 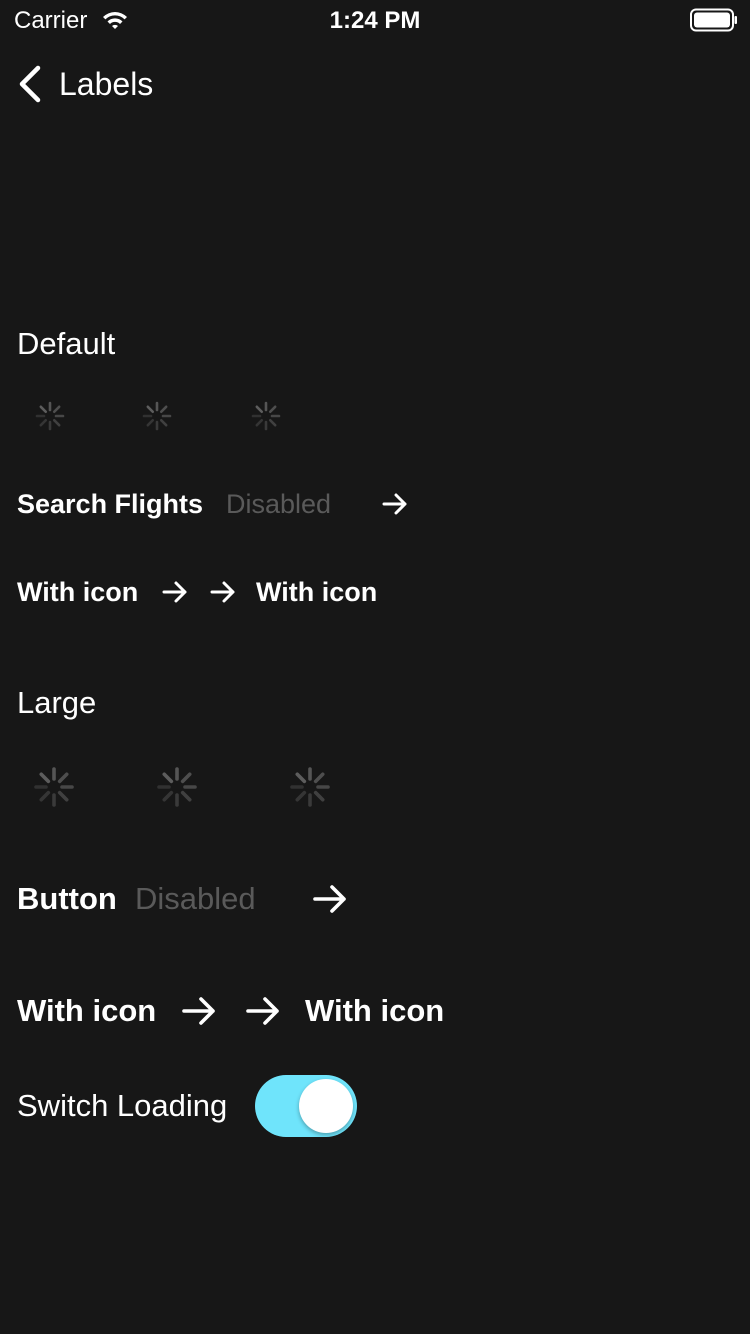 I want to click on status-time: 1:24 PM, so click(x=375, y=20).